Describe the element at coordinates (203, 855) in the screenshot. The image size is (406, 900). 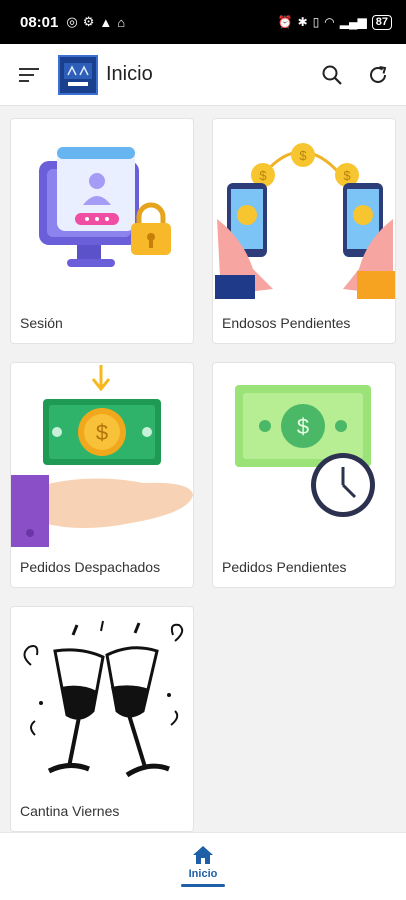
I see `home-icon` at that location.